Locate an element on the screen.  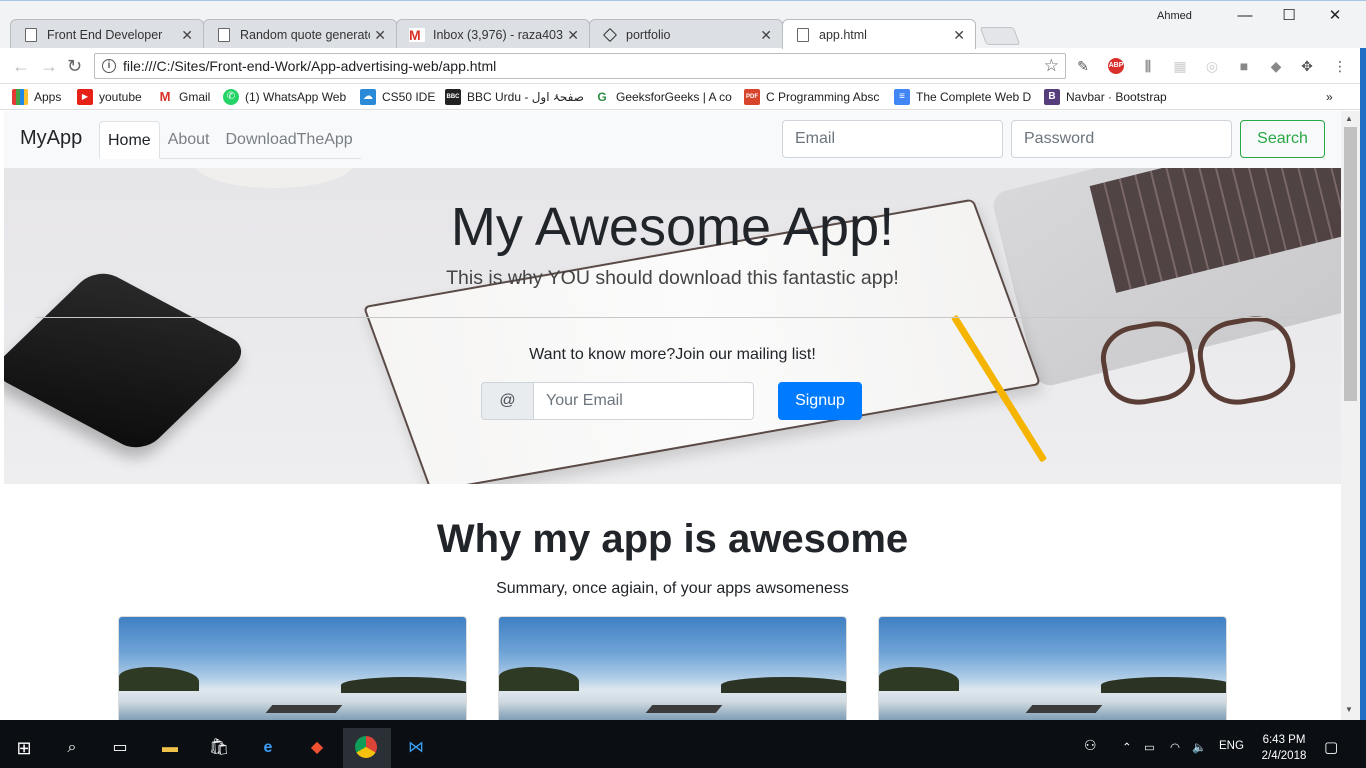
bookmark-geeksforgeeks: G GeeksforGeeks | A co is located at coordinates (663, 97).